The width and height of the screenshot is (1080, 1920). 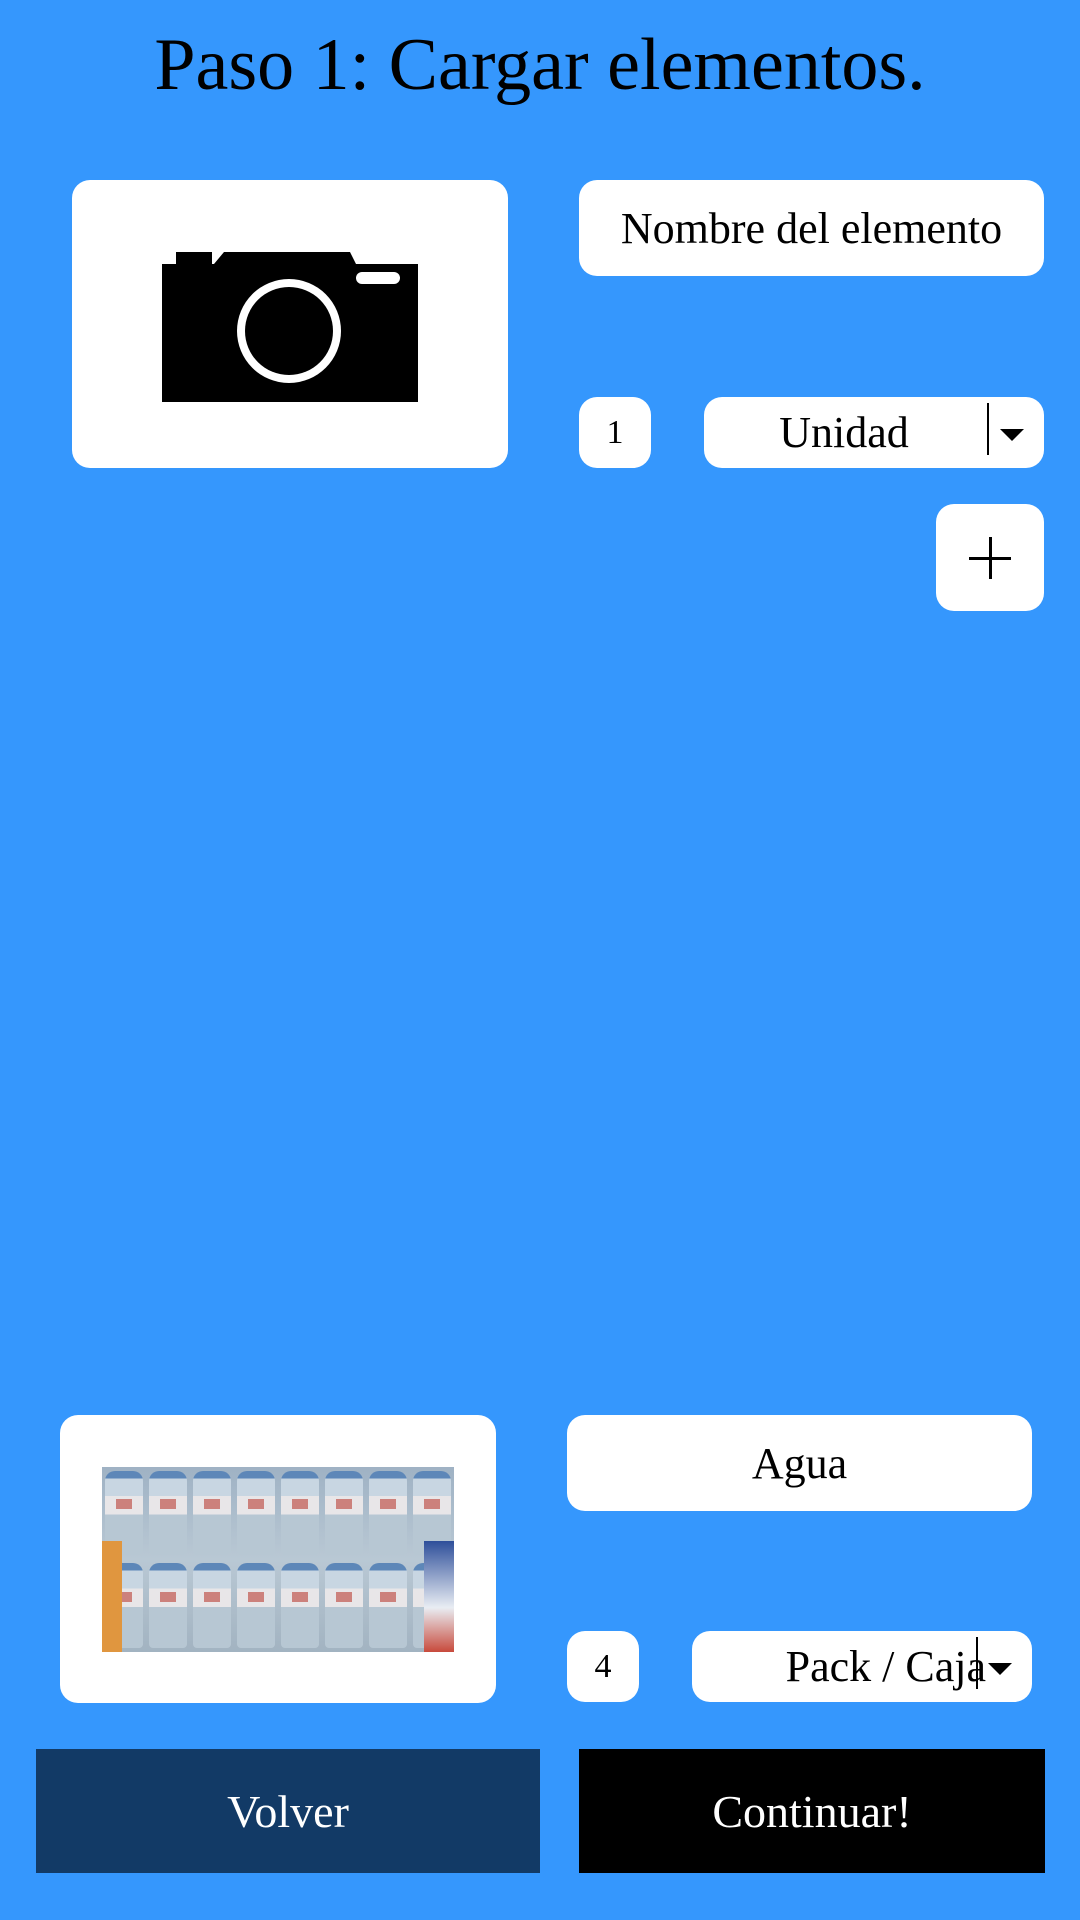 I want to click on unit-select-value: Unidad, so click(x=844, y=432).